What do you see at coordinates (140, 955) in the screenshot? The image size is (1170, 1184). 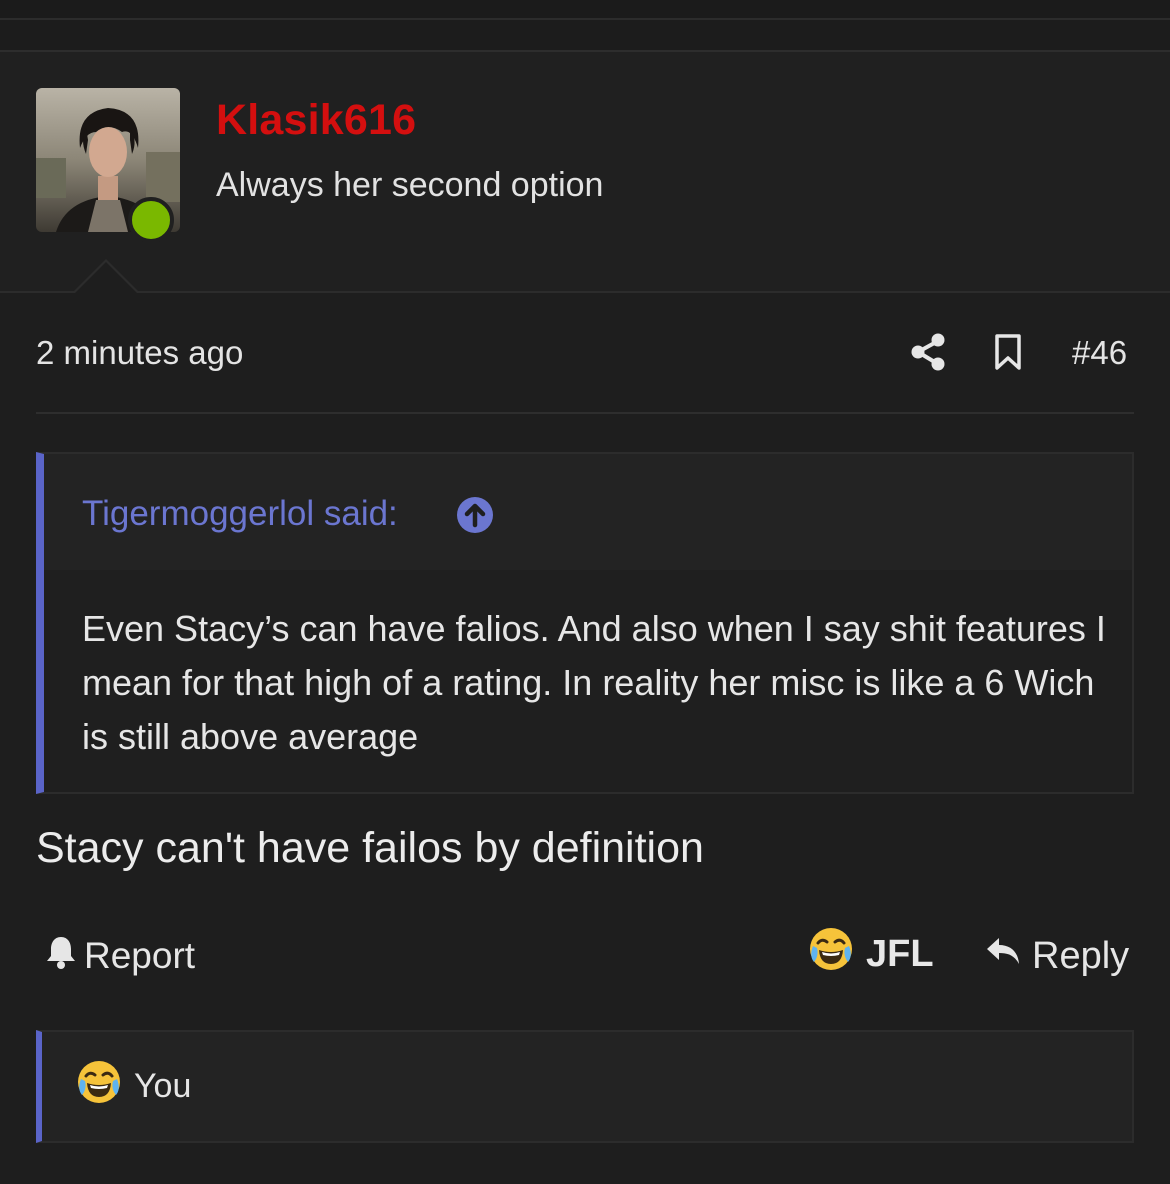 I see `report-label: Report` at bounding box center [140, 955].